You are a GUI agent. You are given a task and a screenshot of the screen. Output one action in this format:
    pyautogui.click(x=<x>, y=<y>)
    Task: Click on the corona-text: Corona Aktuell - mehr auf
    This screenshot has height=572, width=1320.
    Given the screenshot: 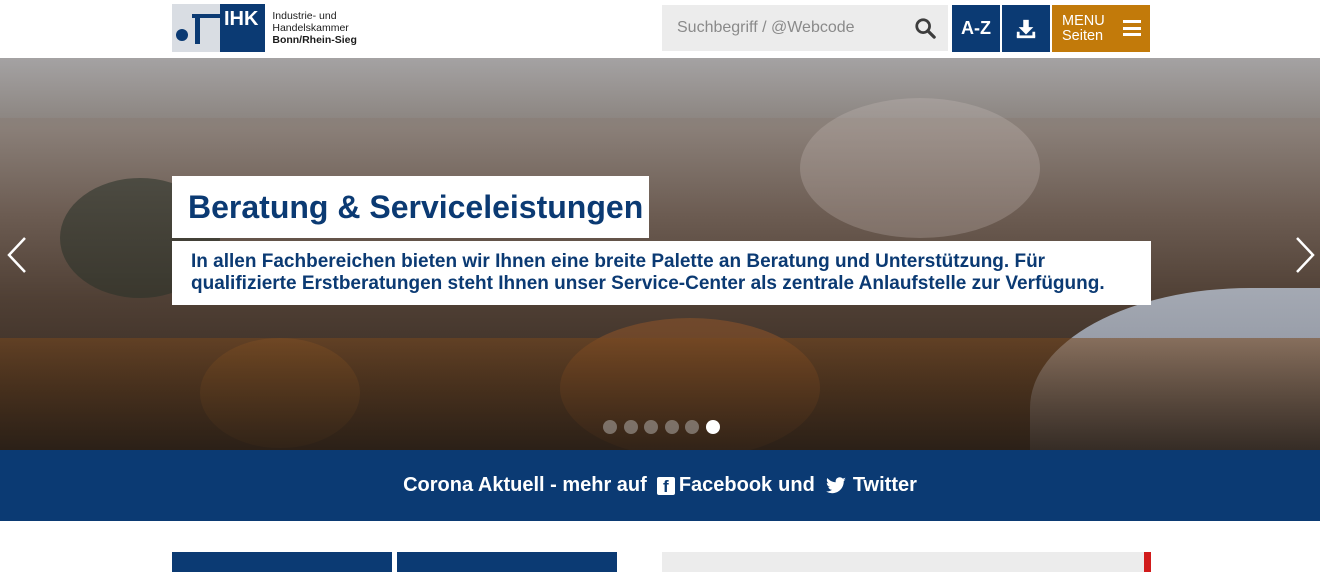 What is the action you would take?
    pyautogui.click(x=525, y=485)
    